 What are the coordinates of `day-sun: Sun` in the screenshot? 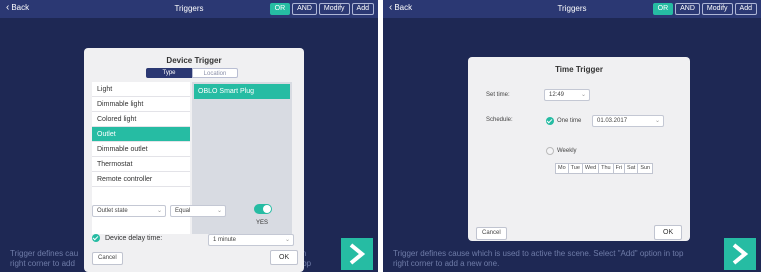 It's located at (645, 168).